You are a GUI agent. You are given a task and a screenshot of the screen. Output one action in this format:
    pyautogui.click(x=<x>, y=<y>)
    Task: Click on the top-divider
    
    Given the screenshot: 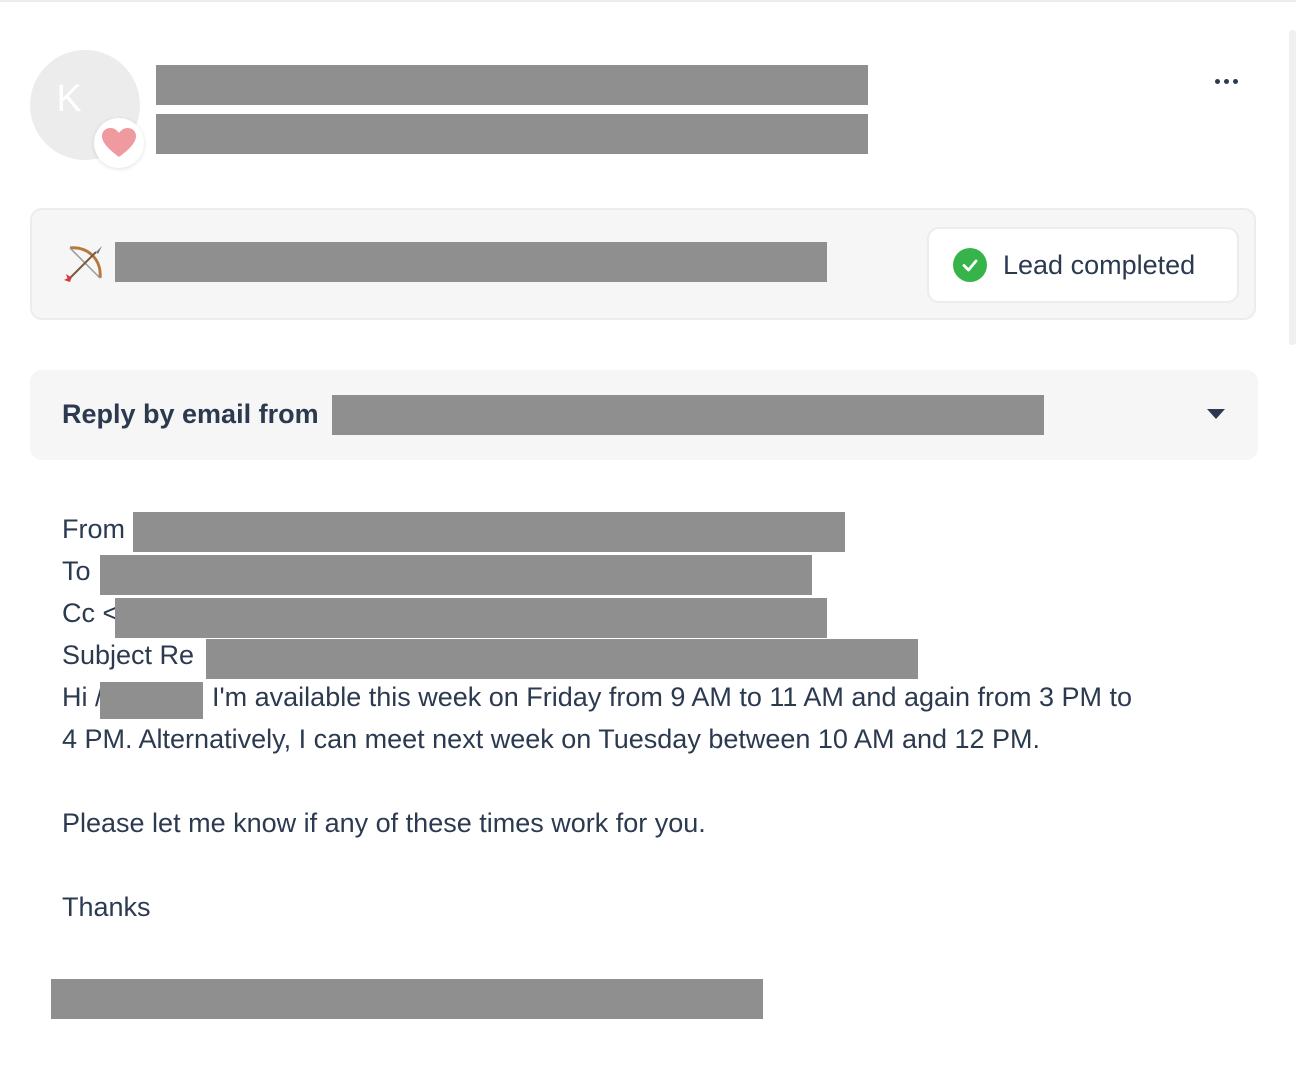 What is the action you would take?
    pyautogui.click(x=648, y=1)
    